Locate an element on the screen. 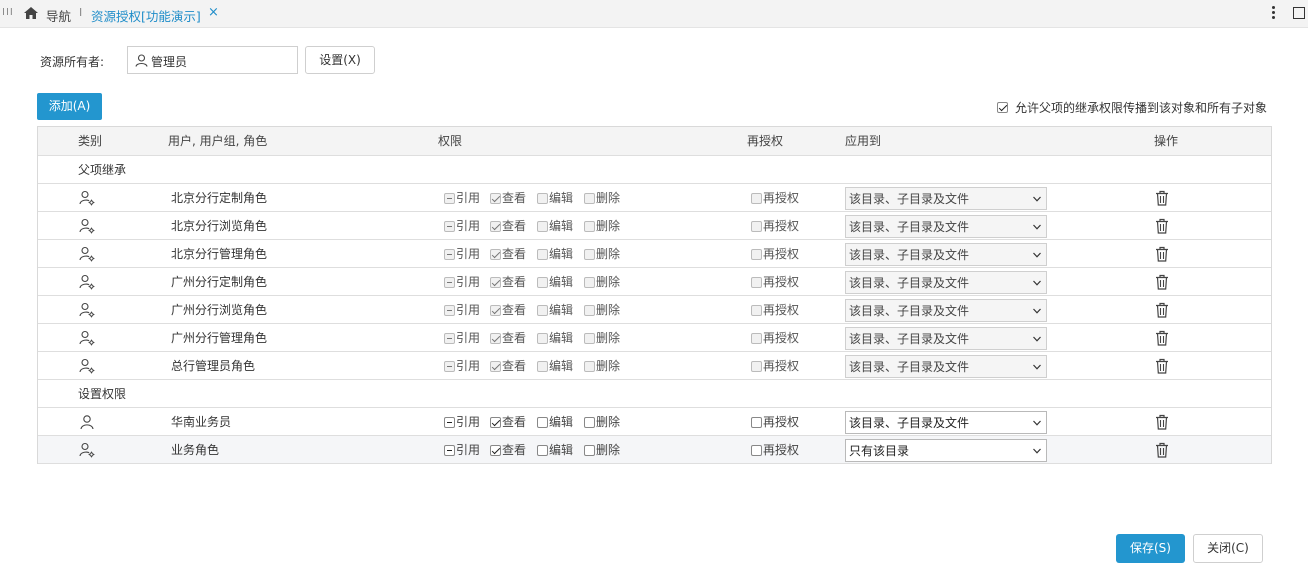 The image size is (1308, 578). table-row: 广州分行定制角色 引用 查看 编辑 删除 再授权 该目录、子目录及文件 is located at coordinates (654, 282).